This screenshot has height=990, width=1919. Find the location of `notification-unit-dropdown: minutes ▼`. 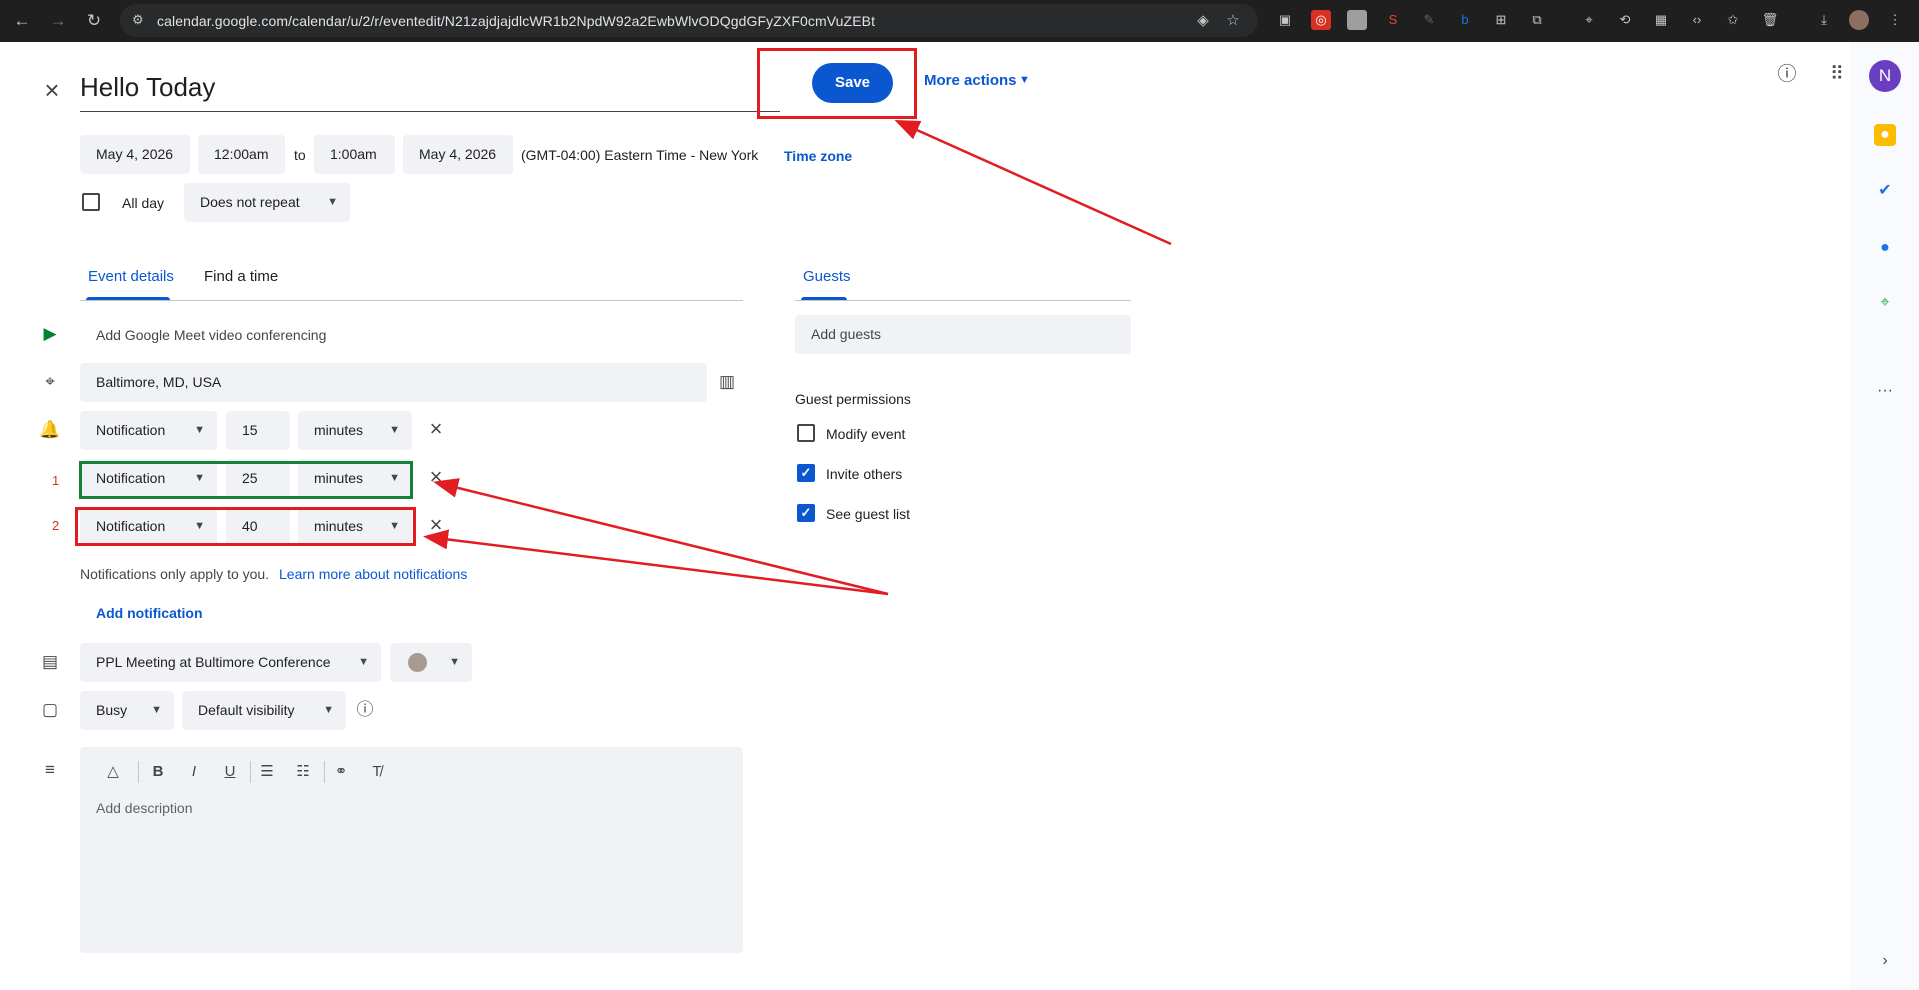

notification-unit-dropdown: minutes ▼ is located at coordinates (355, 430).